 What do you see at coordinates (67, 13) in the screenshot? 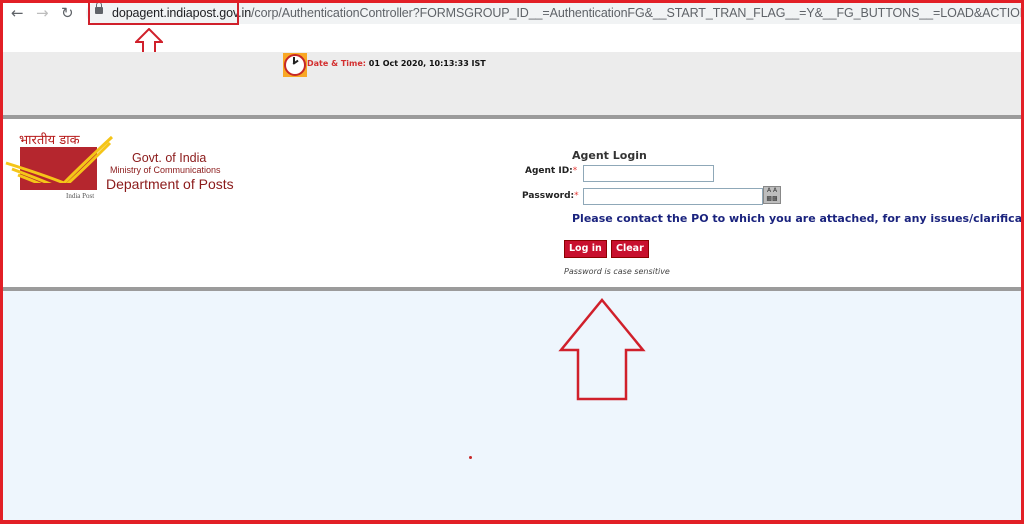
I see `reload-button: ↻` at bounding box center [67, 13].